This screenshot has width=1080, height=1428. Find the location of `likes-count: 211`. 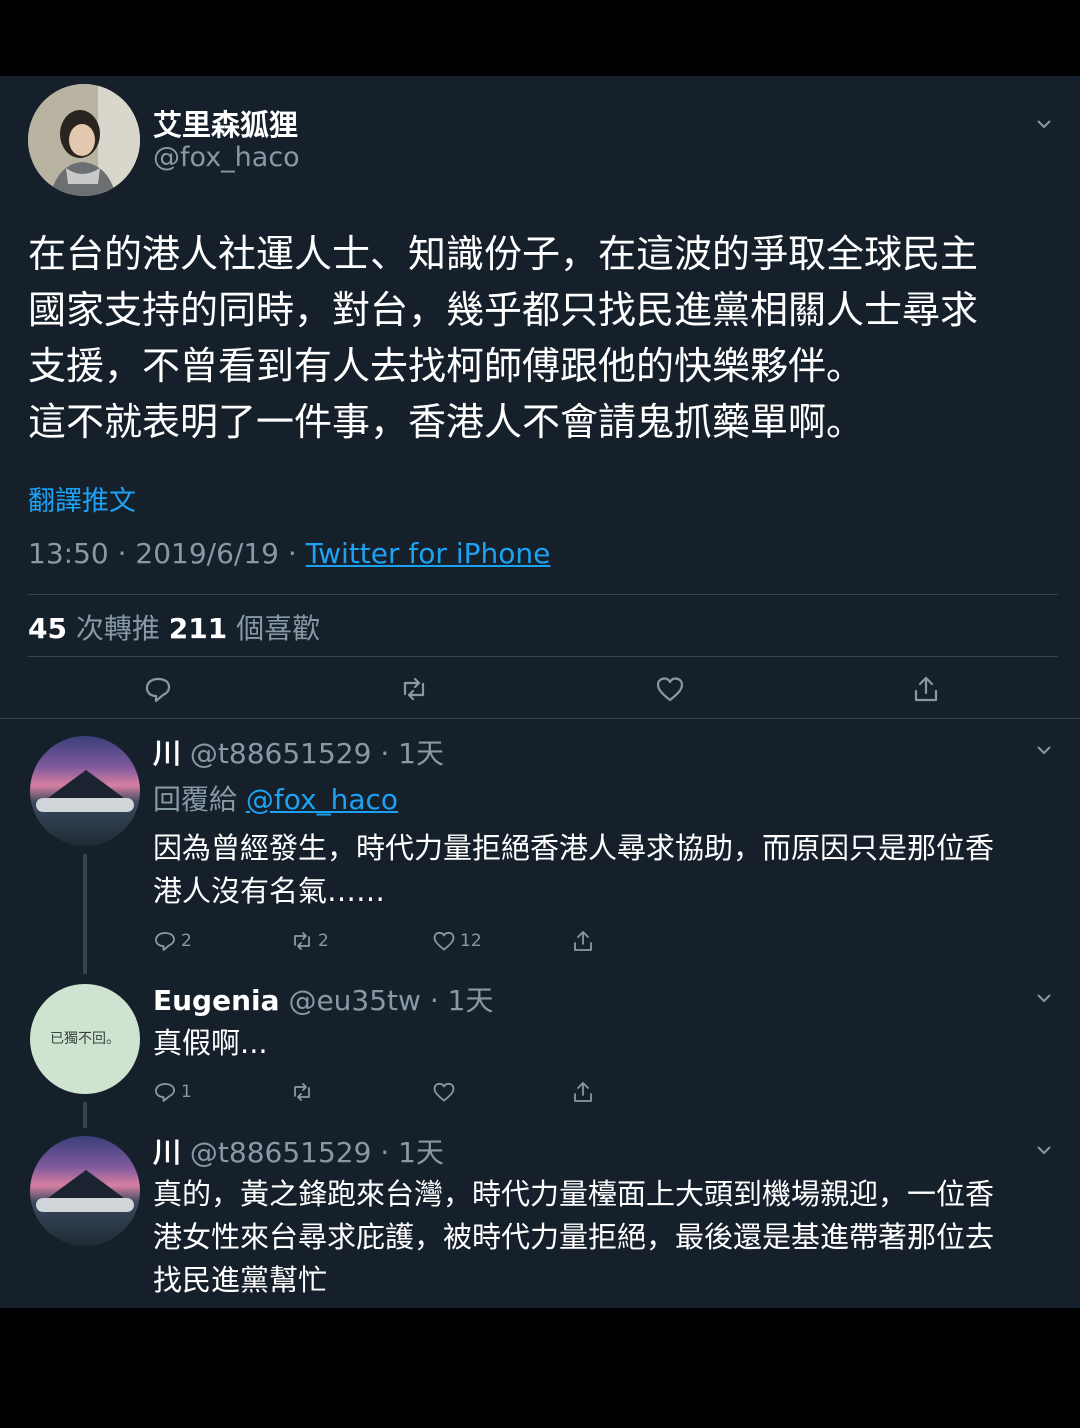

likes-count: 211 is located at coordinates (198, 628).